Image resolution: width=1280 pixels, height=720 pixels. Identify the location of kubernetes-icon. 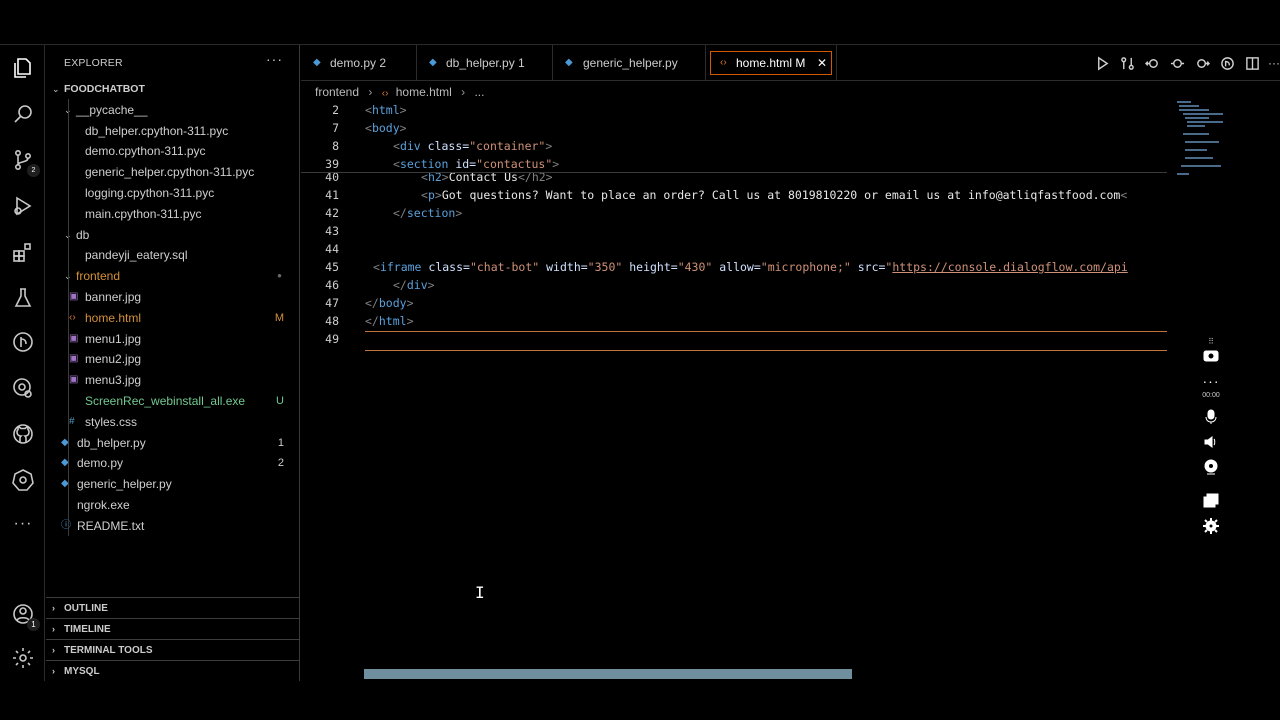
(23, 480).